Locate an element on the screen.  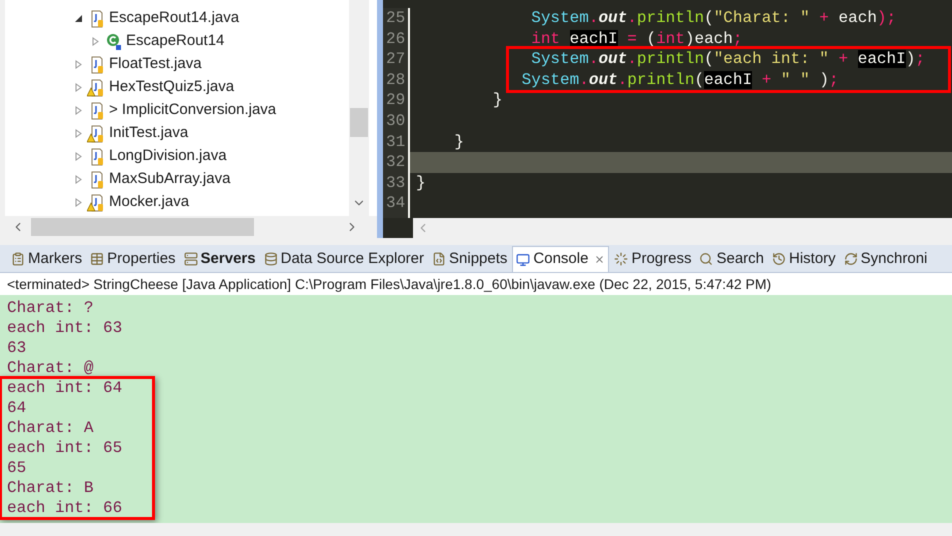
console-line: each int: 64 is located at coordinates (65, 388).